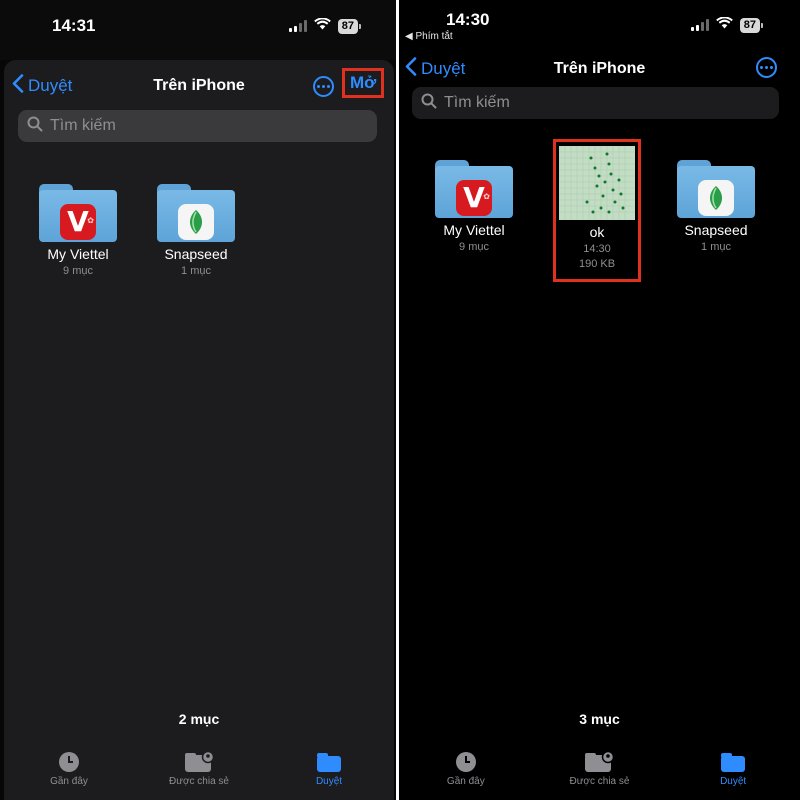  What do you see at coordinates (597, 183) in the screenshot?
I see `image-thumbnail` at bounding box center [597, 183].